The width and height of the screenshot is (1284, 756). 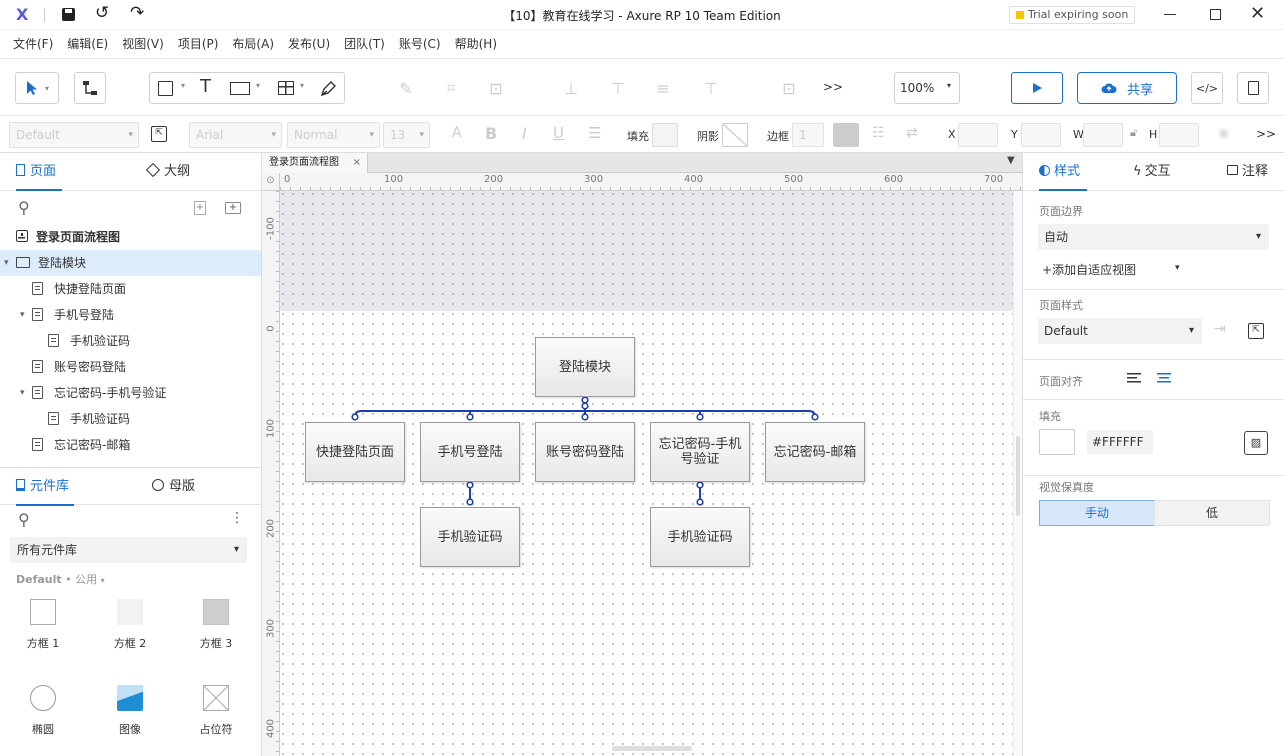 What do you see at coordinates (1152, 172) in the screenshot?
I see `tab-interactions: ϟ 交互` at bounding box center [1152, 172].